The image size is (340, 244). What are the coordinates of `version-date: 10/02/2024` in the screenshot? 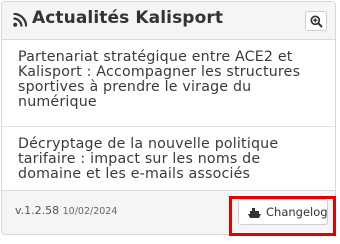 It's located at (90, 211).